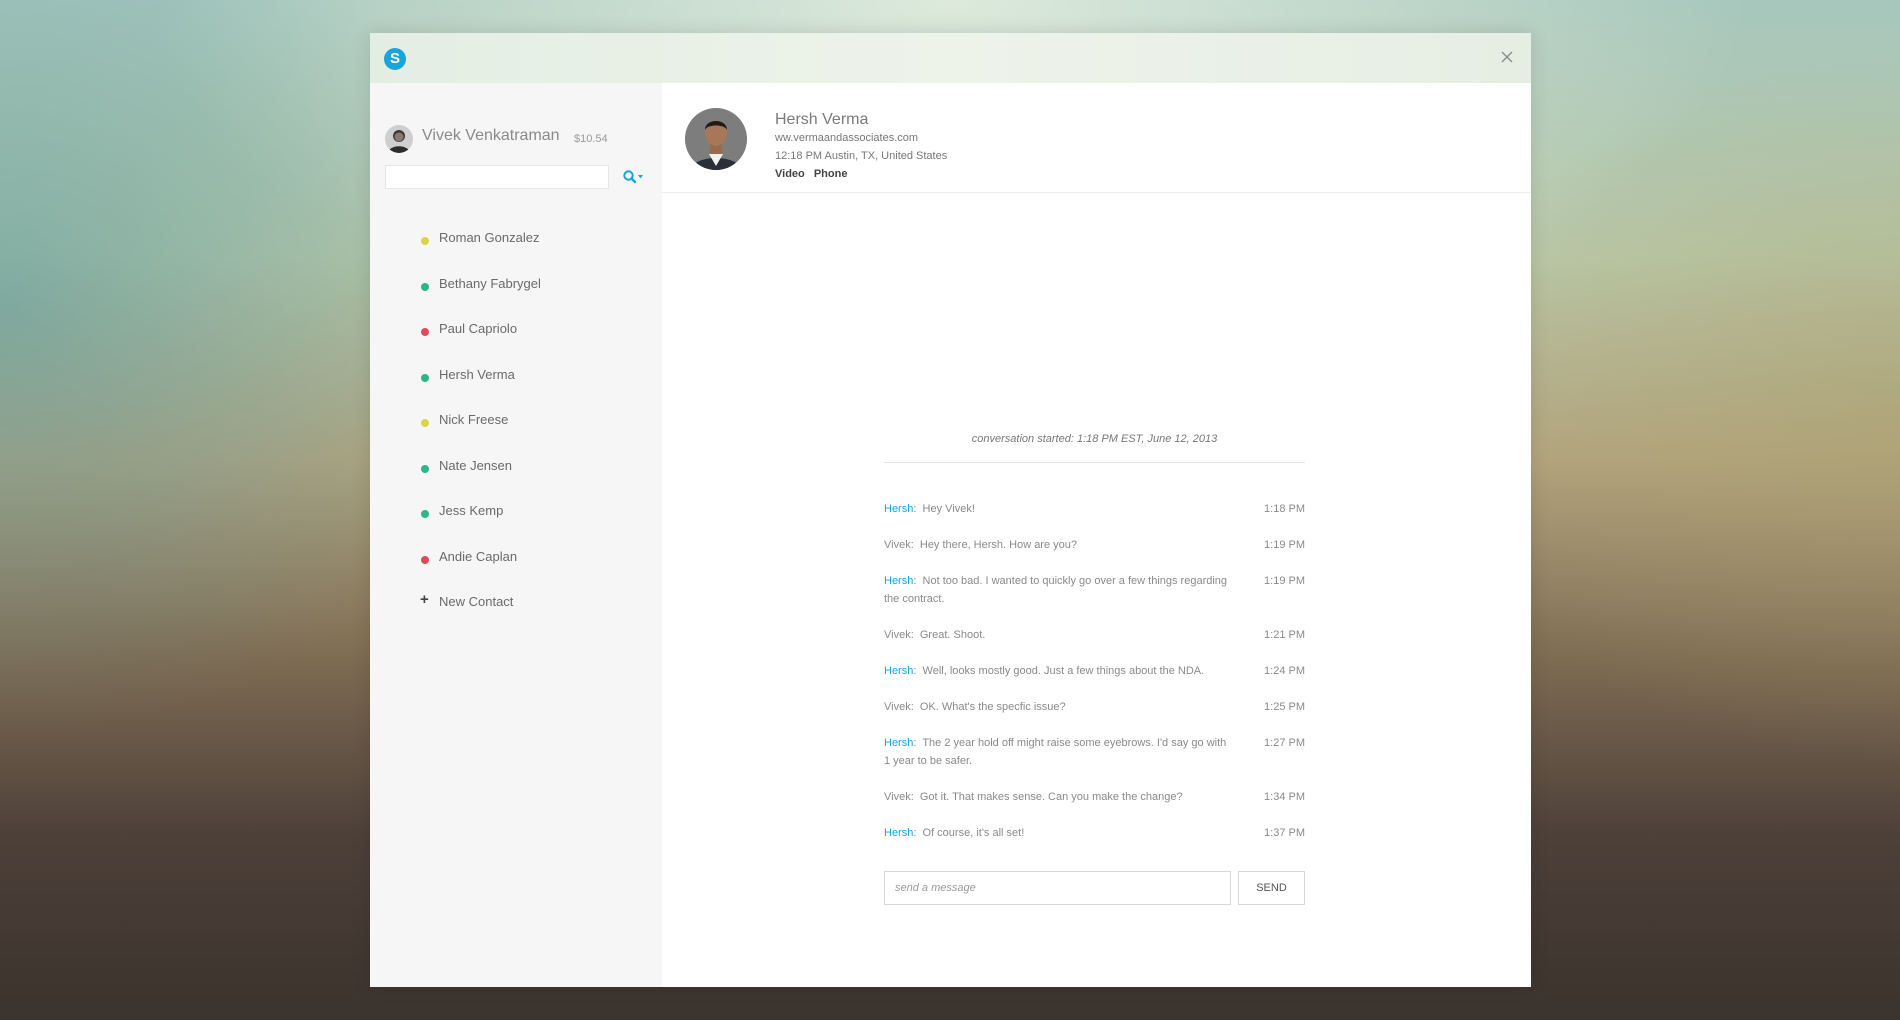 The width and height of the screenshot is (1900, 1020). Describe the element at coordinates (716, 139) in the screenshot. I see `contact-avatar` at that location.